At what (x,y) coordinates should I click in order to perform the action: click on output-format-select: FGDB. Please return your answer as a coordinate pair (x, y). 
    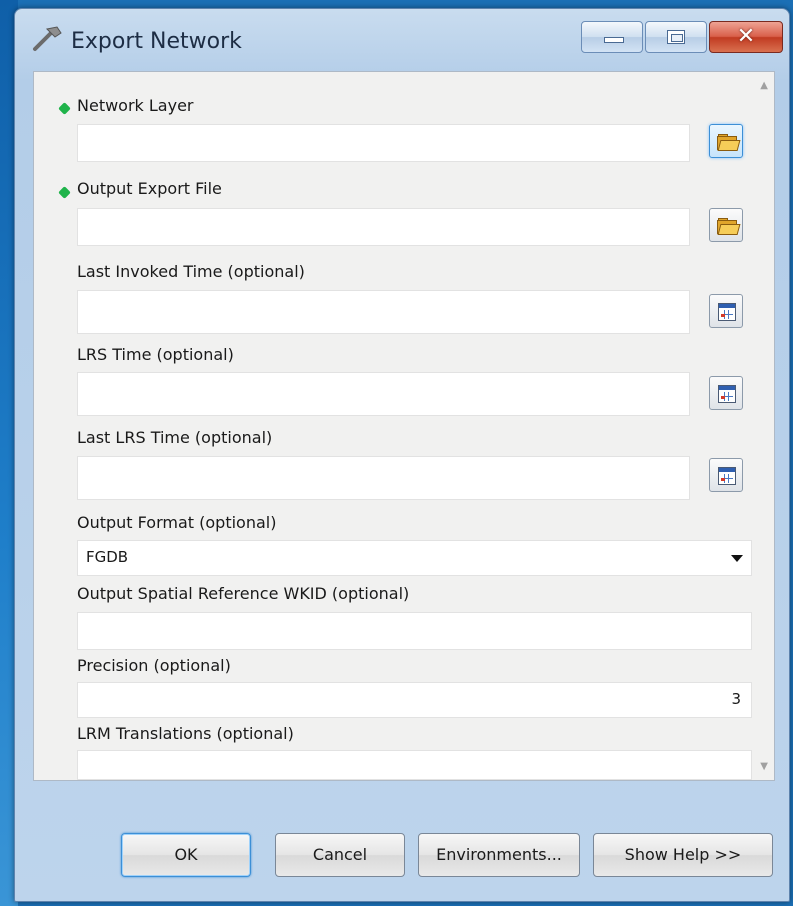
    Looking at the image, I should click on (414, 558).